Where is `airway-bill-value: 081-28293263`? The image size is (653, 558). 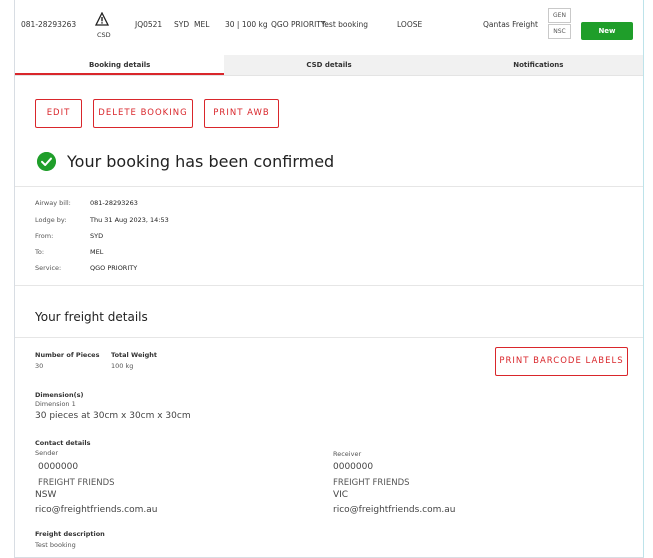
airway-bill-value: 081-28293263 is located at coordinates (114, 203).